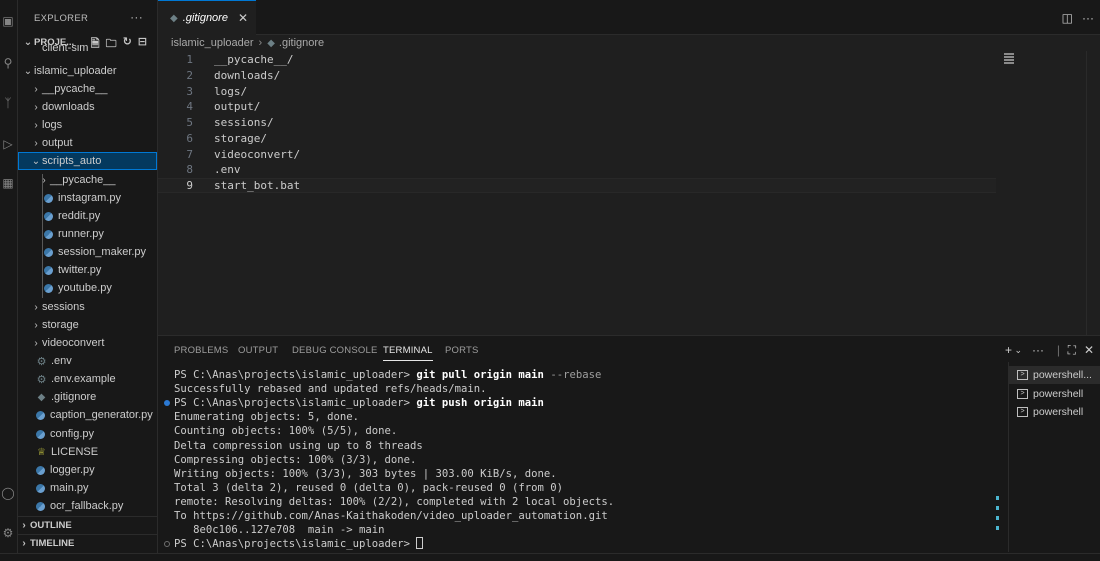  I want to click on extensions-icon: ▦, so click(8, 183).